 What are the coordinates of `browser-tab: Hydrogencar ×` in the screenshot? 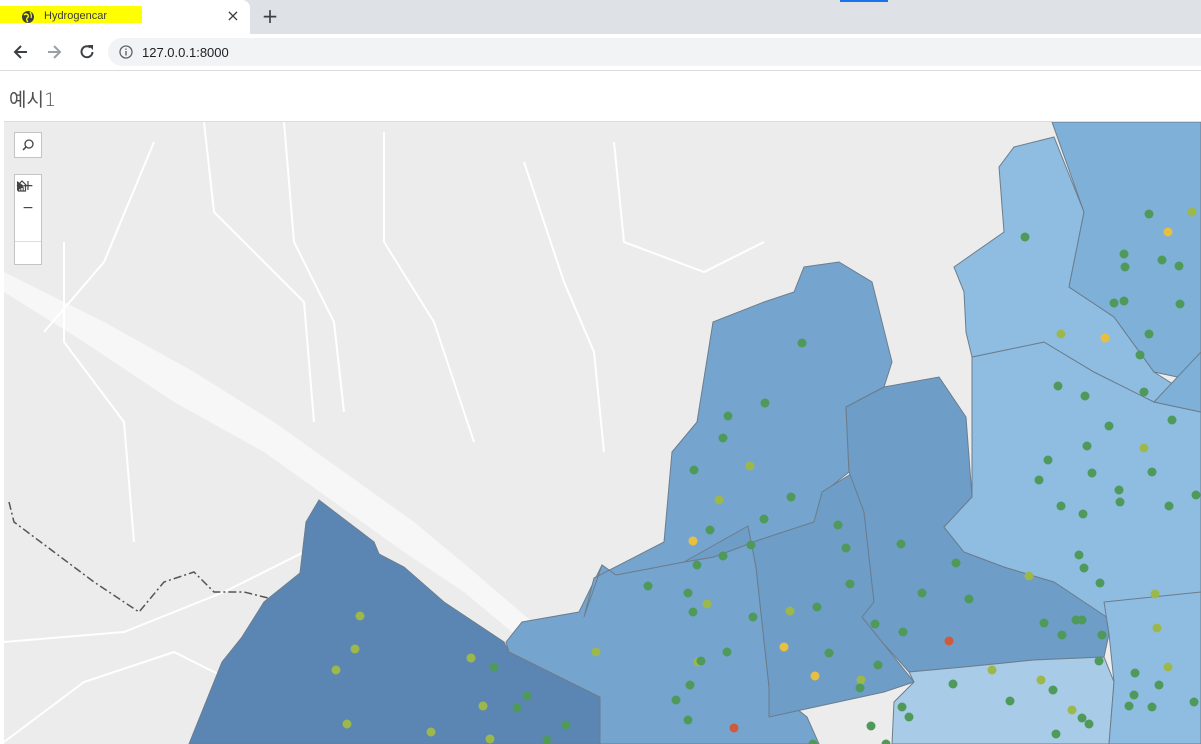 It's located at (125, 17).